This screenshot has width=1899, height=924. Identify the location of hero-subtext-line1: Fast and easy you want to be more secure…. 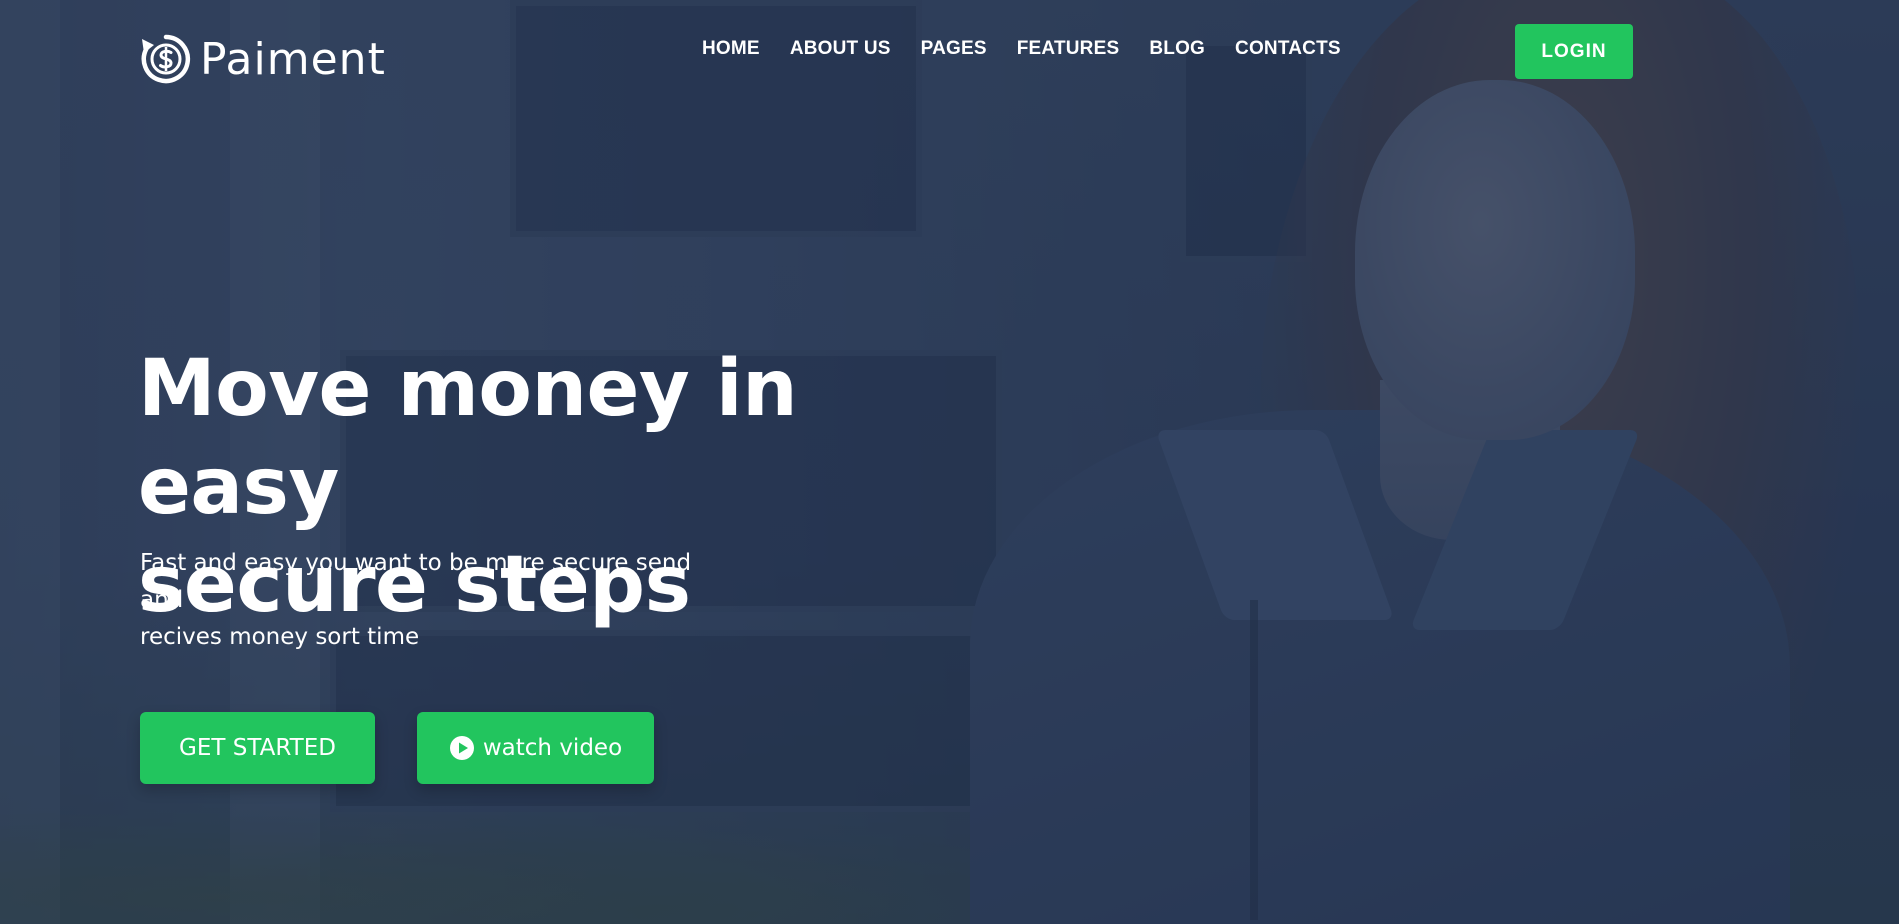
(416, 581).